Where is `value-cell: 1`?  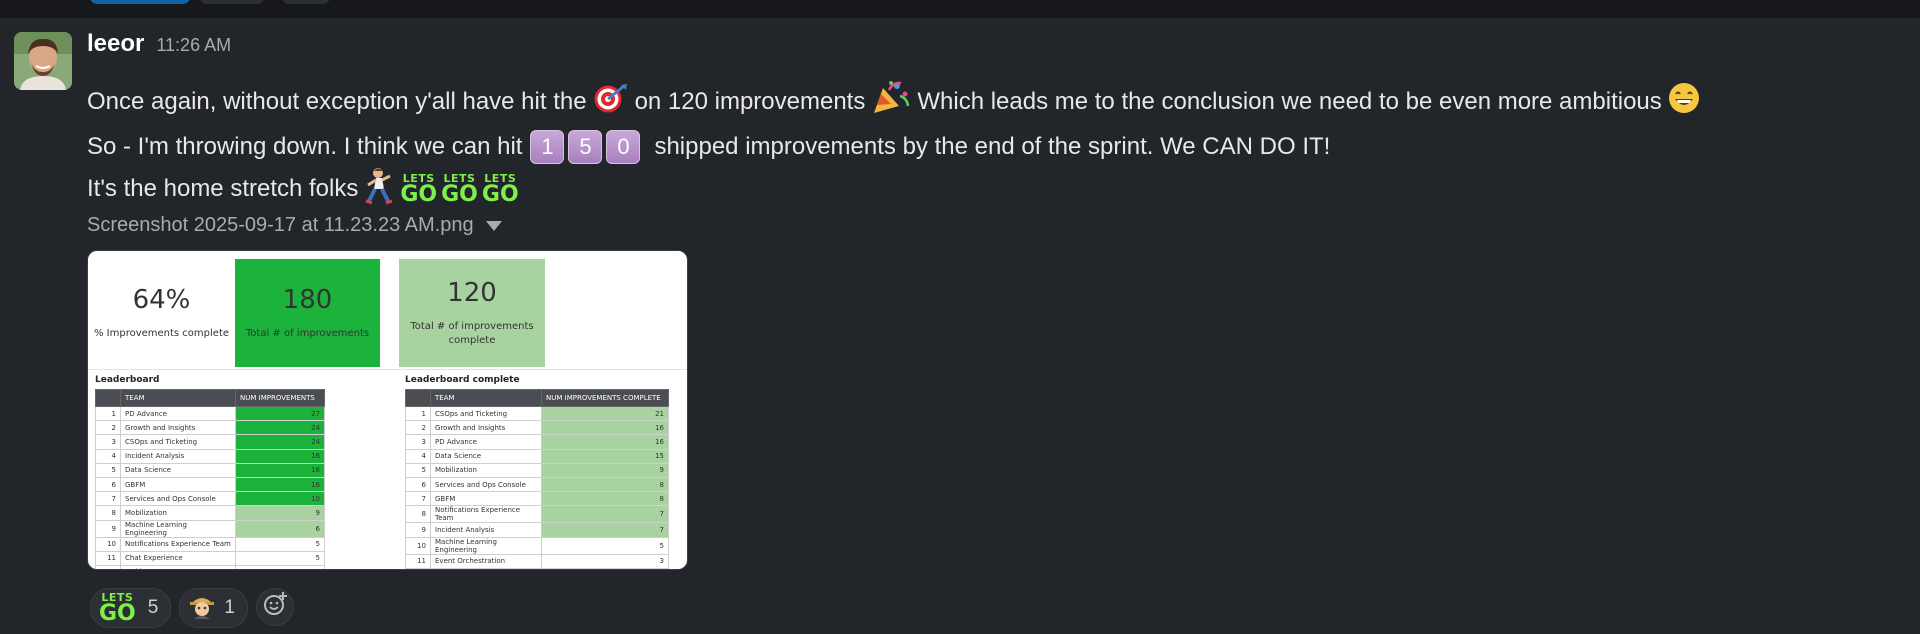 value-cell: 1 is located at coordinates (605, 568).